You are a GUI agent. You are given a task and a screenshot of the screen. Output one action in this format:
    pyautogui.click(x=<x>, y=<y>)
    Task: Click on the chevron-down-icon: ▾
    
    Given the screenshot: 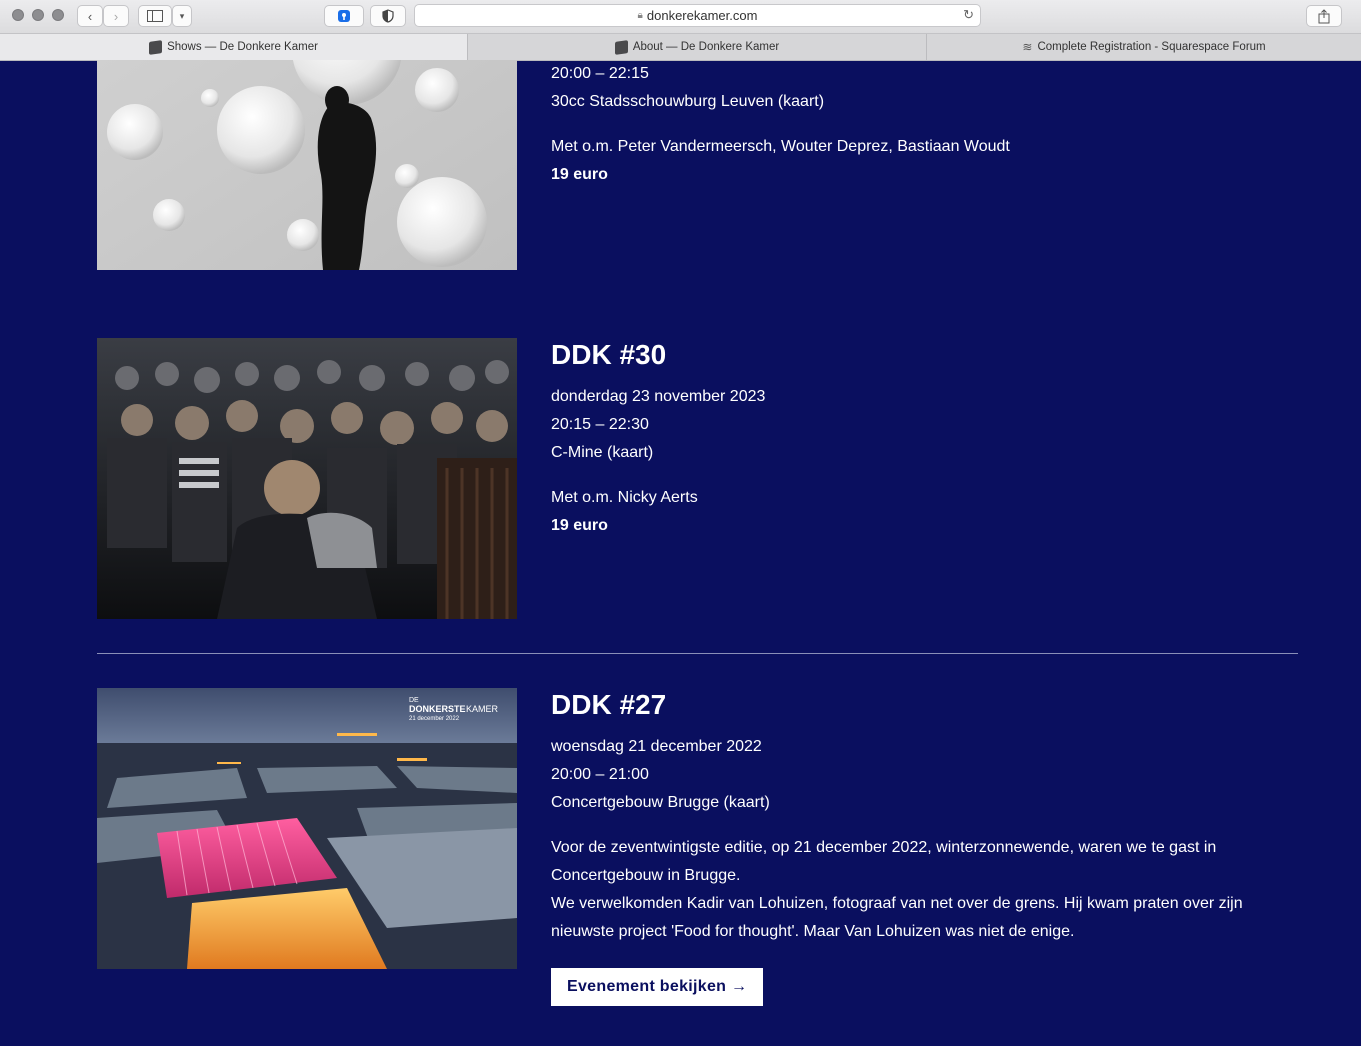 What is the action you would take?
    pyautogui.click(x=182, y=15)
    